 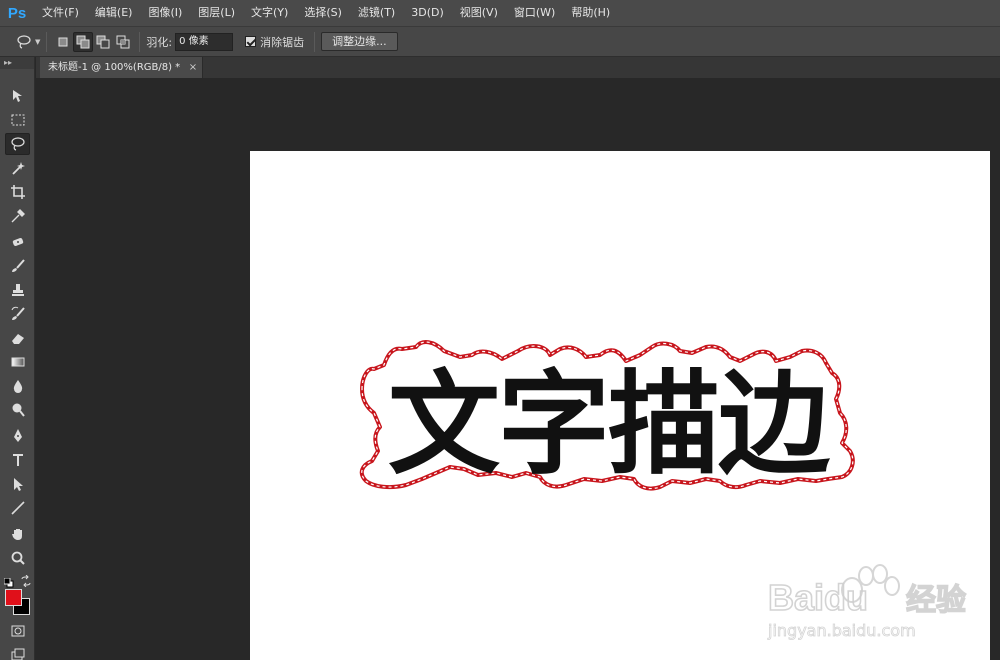 What do you see at coordinates (282, 42) in the screenshot?
I see `antialias-label: 消除锯齿` at bounding box center [282, 42].